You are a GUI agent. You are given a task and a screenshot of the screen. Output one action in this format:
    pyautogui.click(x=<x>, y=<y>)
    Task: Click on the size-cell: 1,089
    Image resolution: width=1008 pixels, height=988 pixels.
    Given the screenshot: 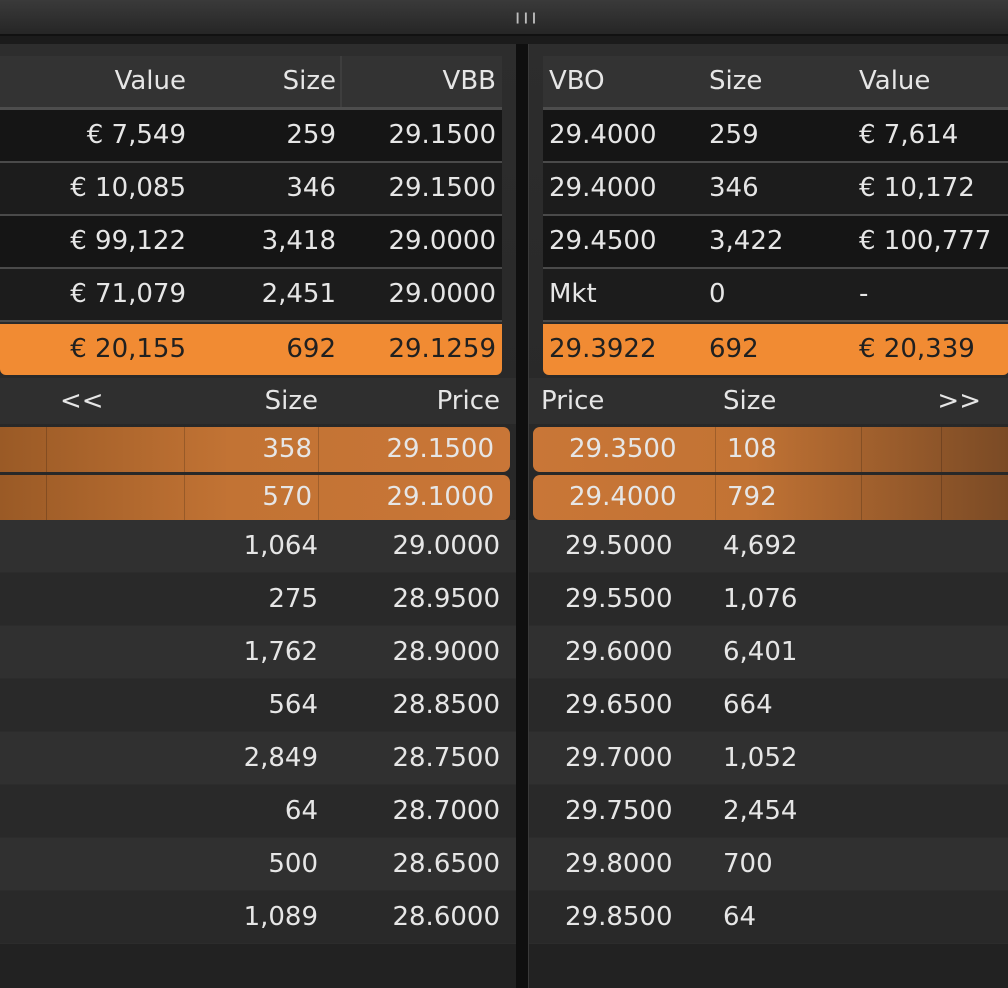 What is the action you would take?
    pyautogui.click(x=280, y=917)
    